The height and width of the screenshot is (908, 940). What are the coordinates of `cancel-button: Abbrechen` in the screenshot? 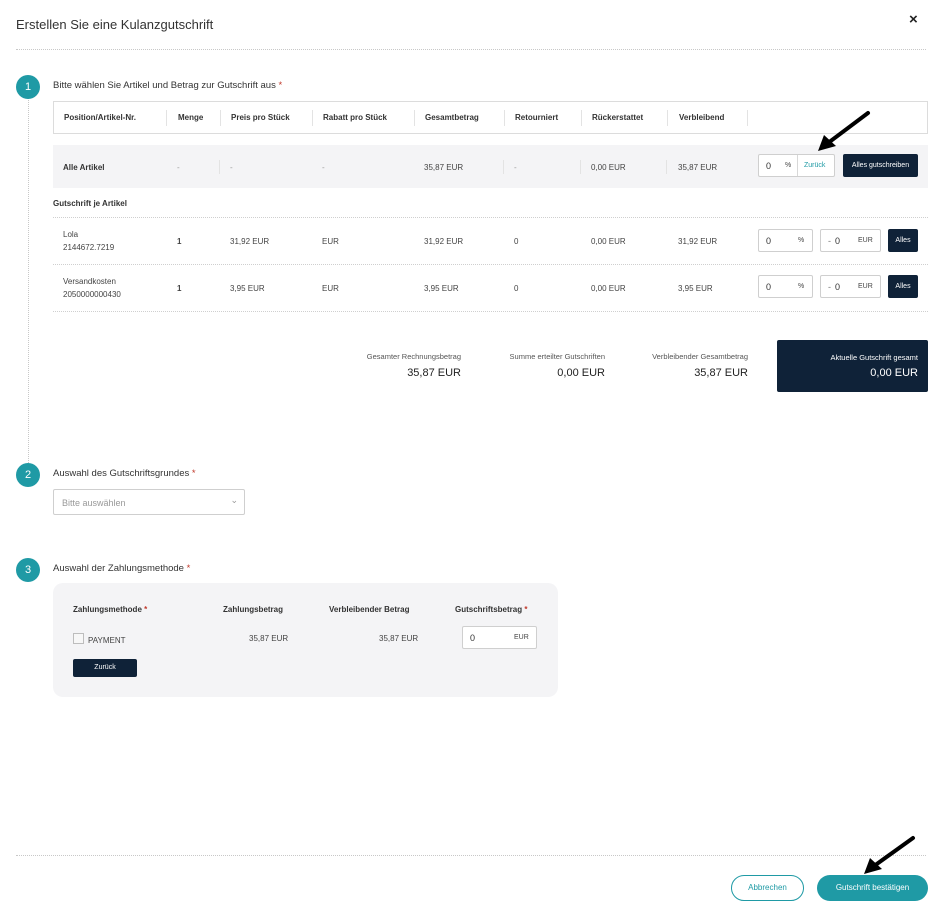 It's located at (767, 888).